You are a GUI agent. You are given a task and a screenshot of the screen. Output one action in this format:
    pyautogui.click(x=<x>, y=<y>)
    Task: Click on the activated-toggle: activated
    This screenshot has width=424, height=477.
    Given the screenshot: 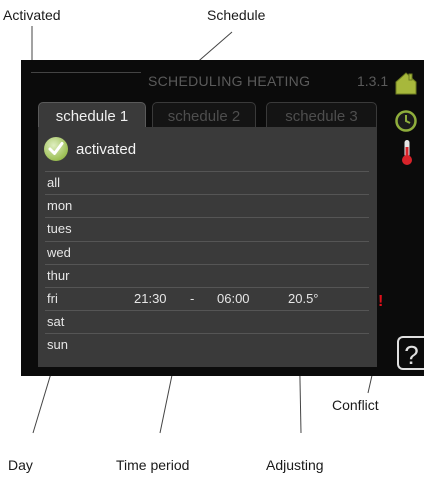 What is the action you would take?
    pyautogui.click(x=90, y=149)
    